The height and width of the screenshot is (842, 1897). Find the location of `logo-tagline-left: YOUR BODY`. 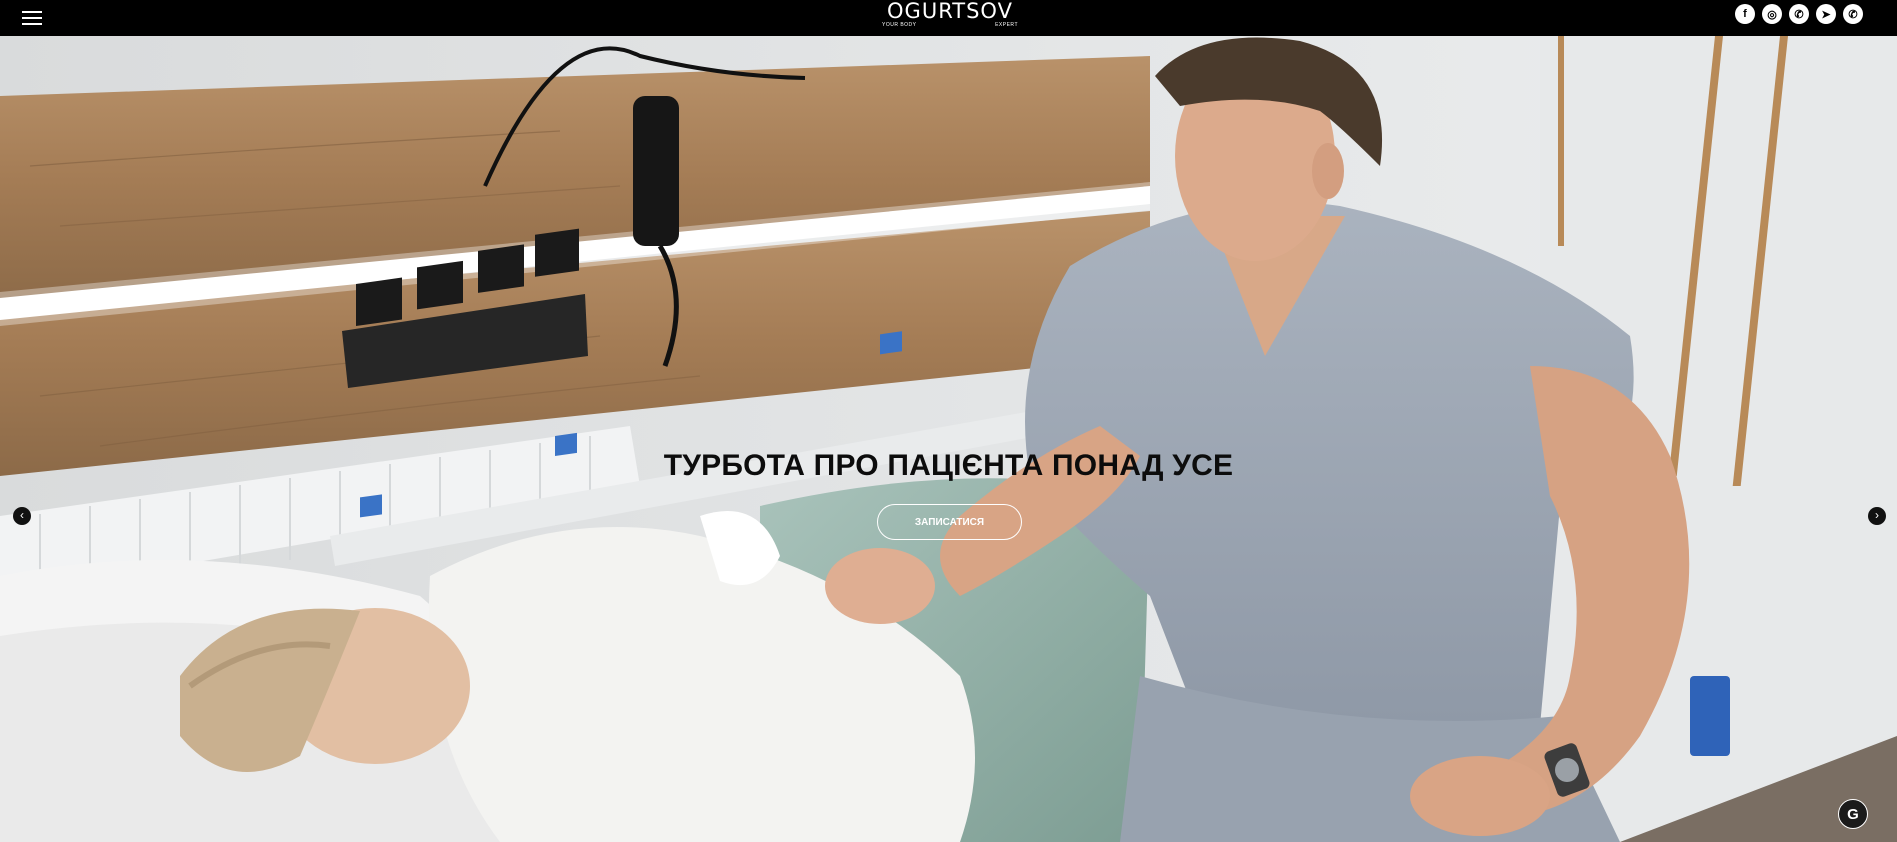

logo-tagline-left: YOUR BODY is located at coordinates (899, 25).